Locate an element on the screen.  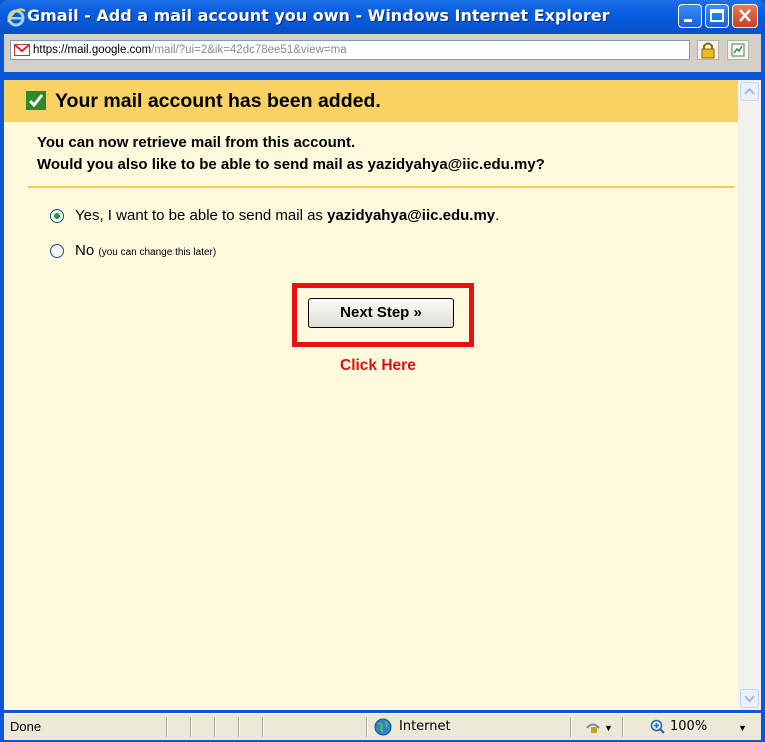
feeds-button is located at coordinates (738, 50).